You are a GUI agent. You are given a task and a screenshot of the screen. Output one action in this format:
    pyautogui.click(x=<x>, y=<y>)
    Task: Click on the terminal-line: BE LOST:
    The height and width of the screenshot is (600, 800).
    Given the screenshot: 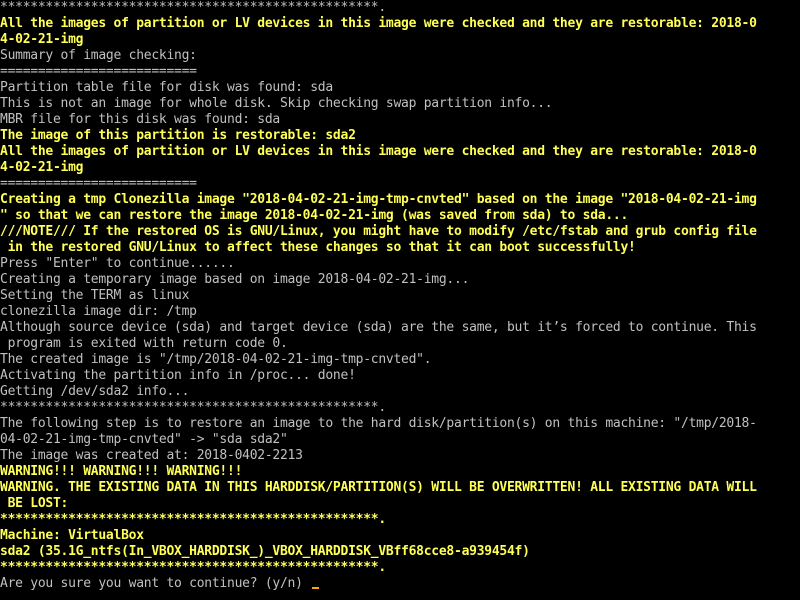 What is the action you would take?
    pyautogui.click(x=34, y=503)
    